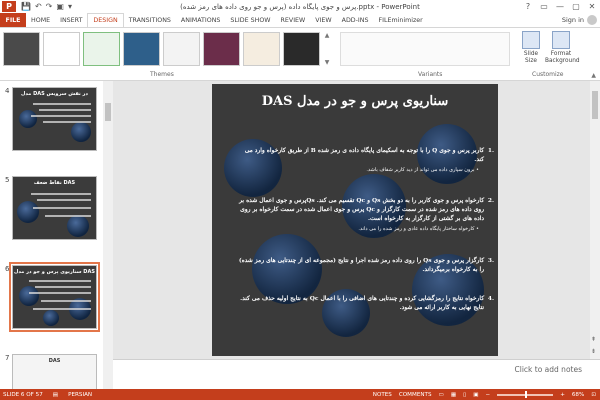 The width and height of the screenshot is (600, 400). Describe the element at coordinates (7, 91) in the screenshot. I see `thumbnail-number: 4` at that location.